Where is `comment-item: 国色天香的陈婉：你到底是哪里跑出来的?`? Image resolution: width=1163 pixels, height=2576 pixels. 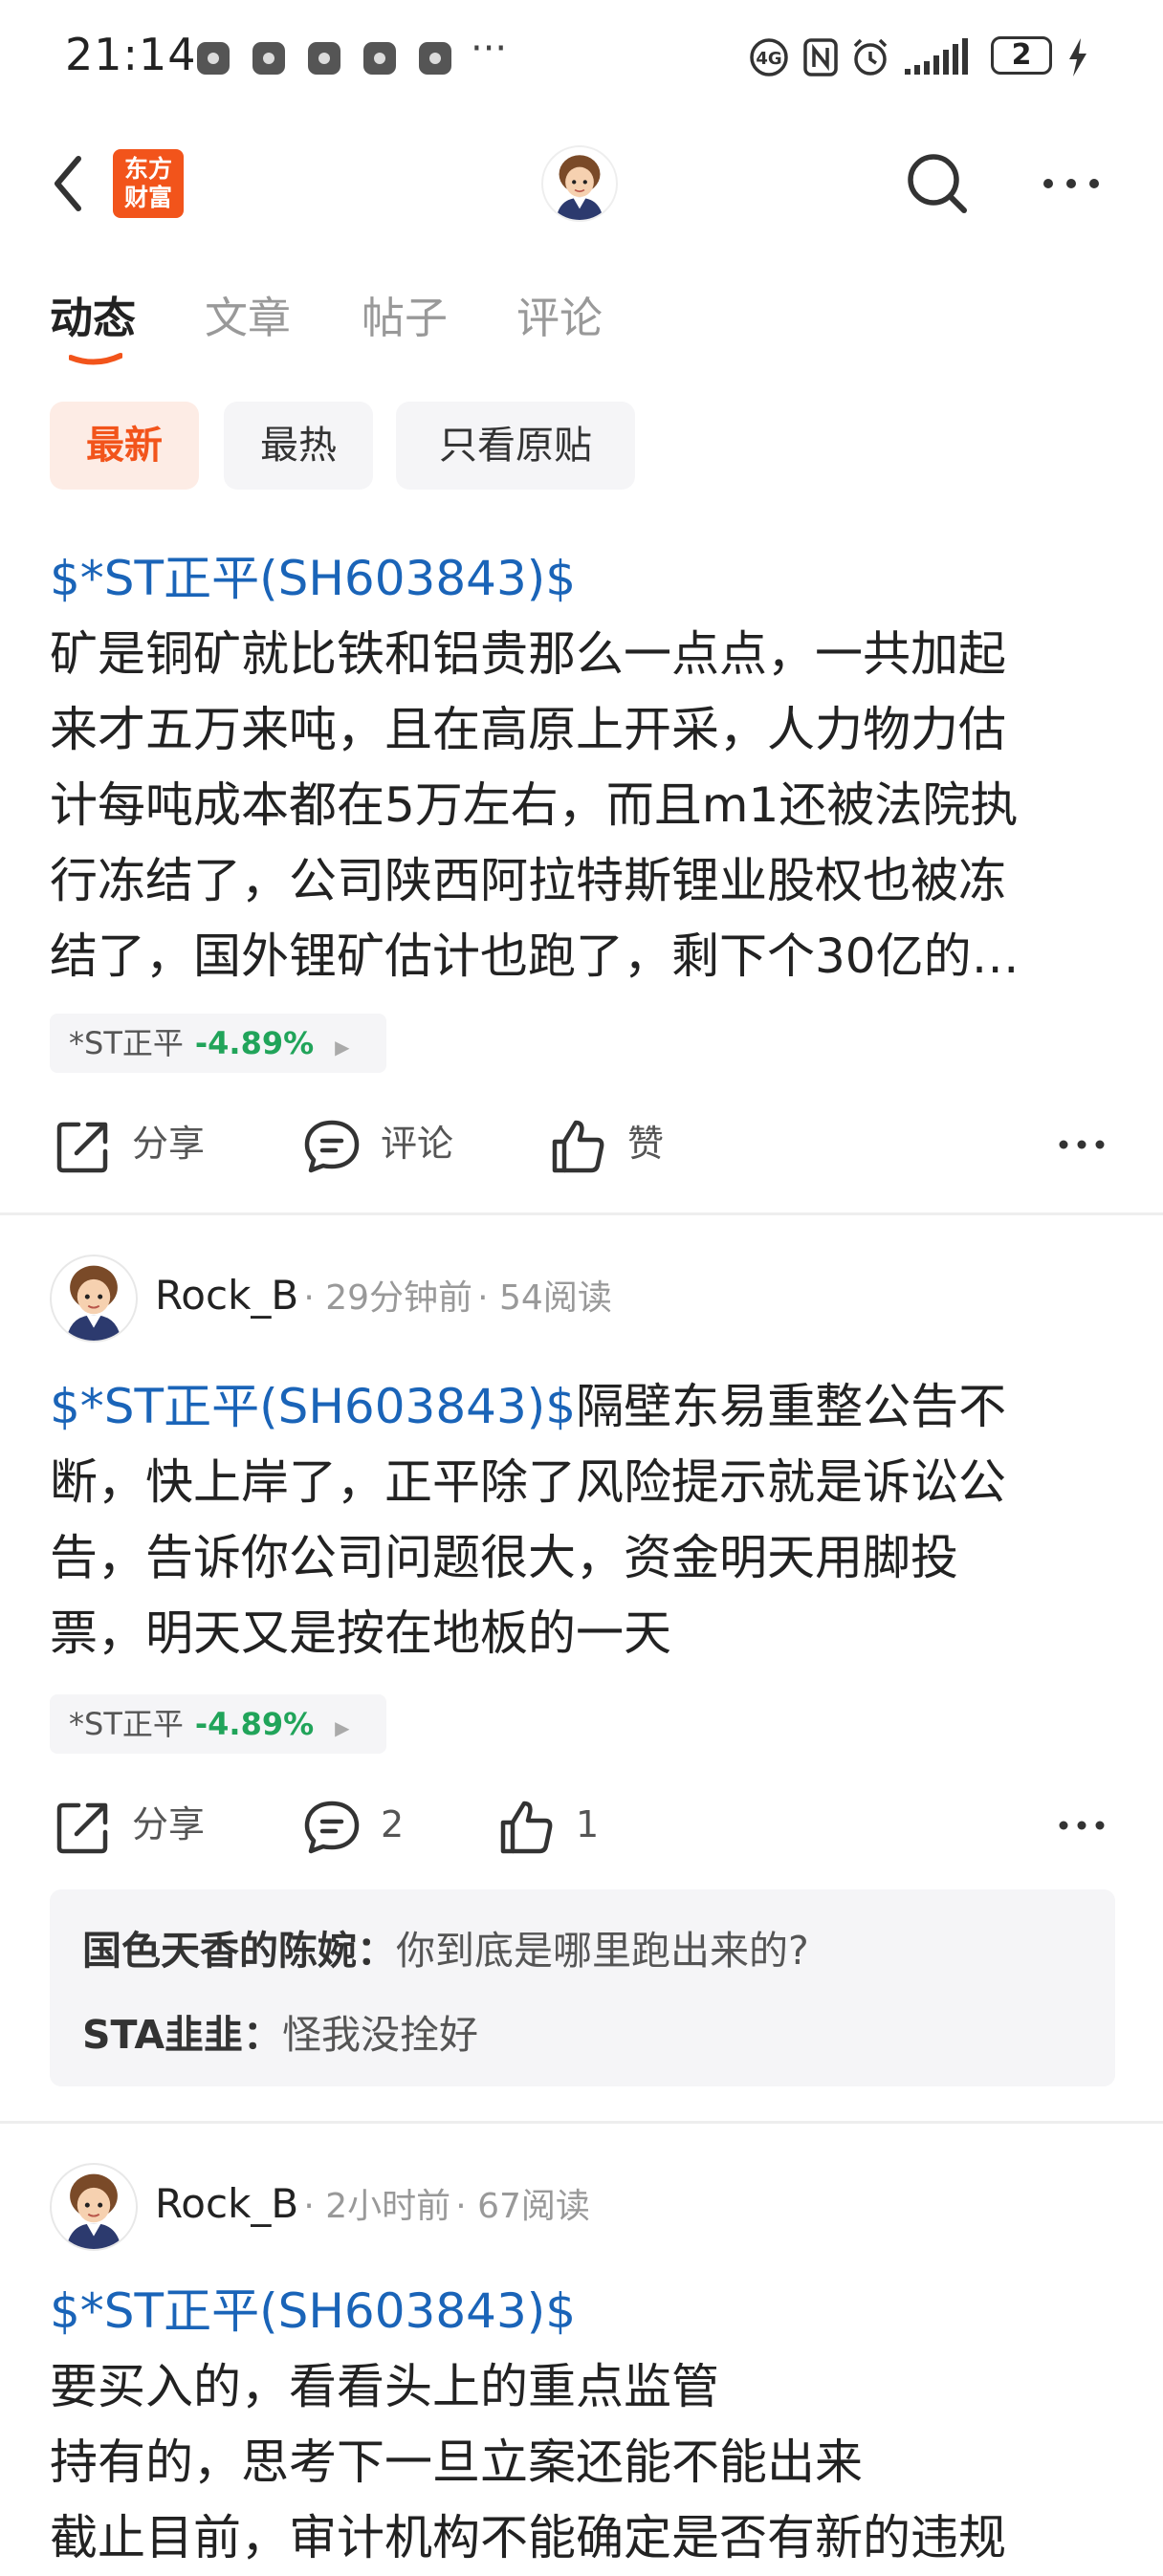 comment-item: 国色天香的陈婉：你到底是哪里跑出来的? is located at coordinates (445, 1947).